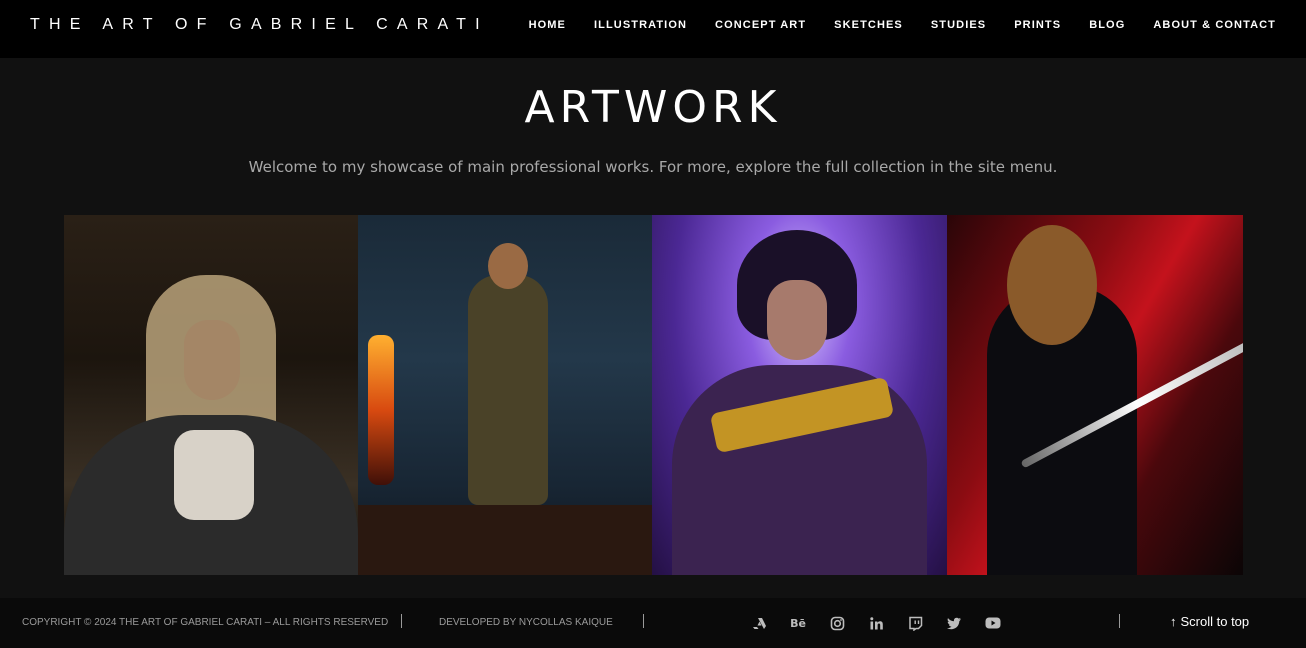 The image size is (1306, 648). I want to click on social-links: Bē, so click(876, 623).